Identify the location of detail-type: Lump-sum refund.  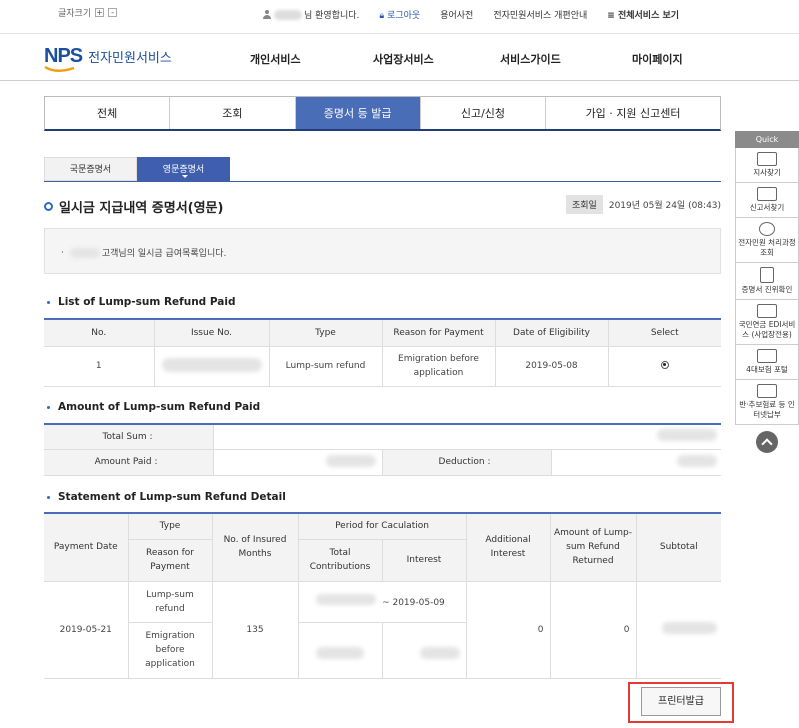
(170, 601).